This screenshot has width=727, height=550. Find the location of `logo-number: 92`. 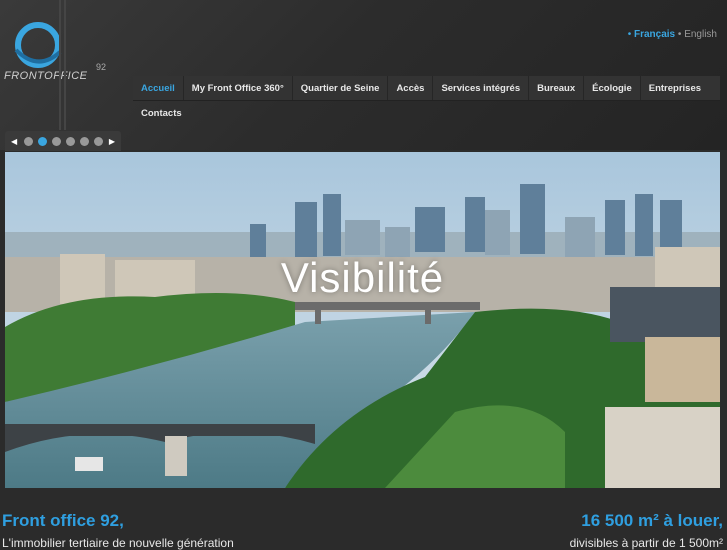

logo-number: 92 is located at coordinates (101, 67).